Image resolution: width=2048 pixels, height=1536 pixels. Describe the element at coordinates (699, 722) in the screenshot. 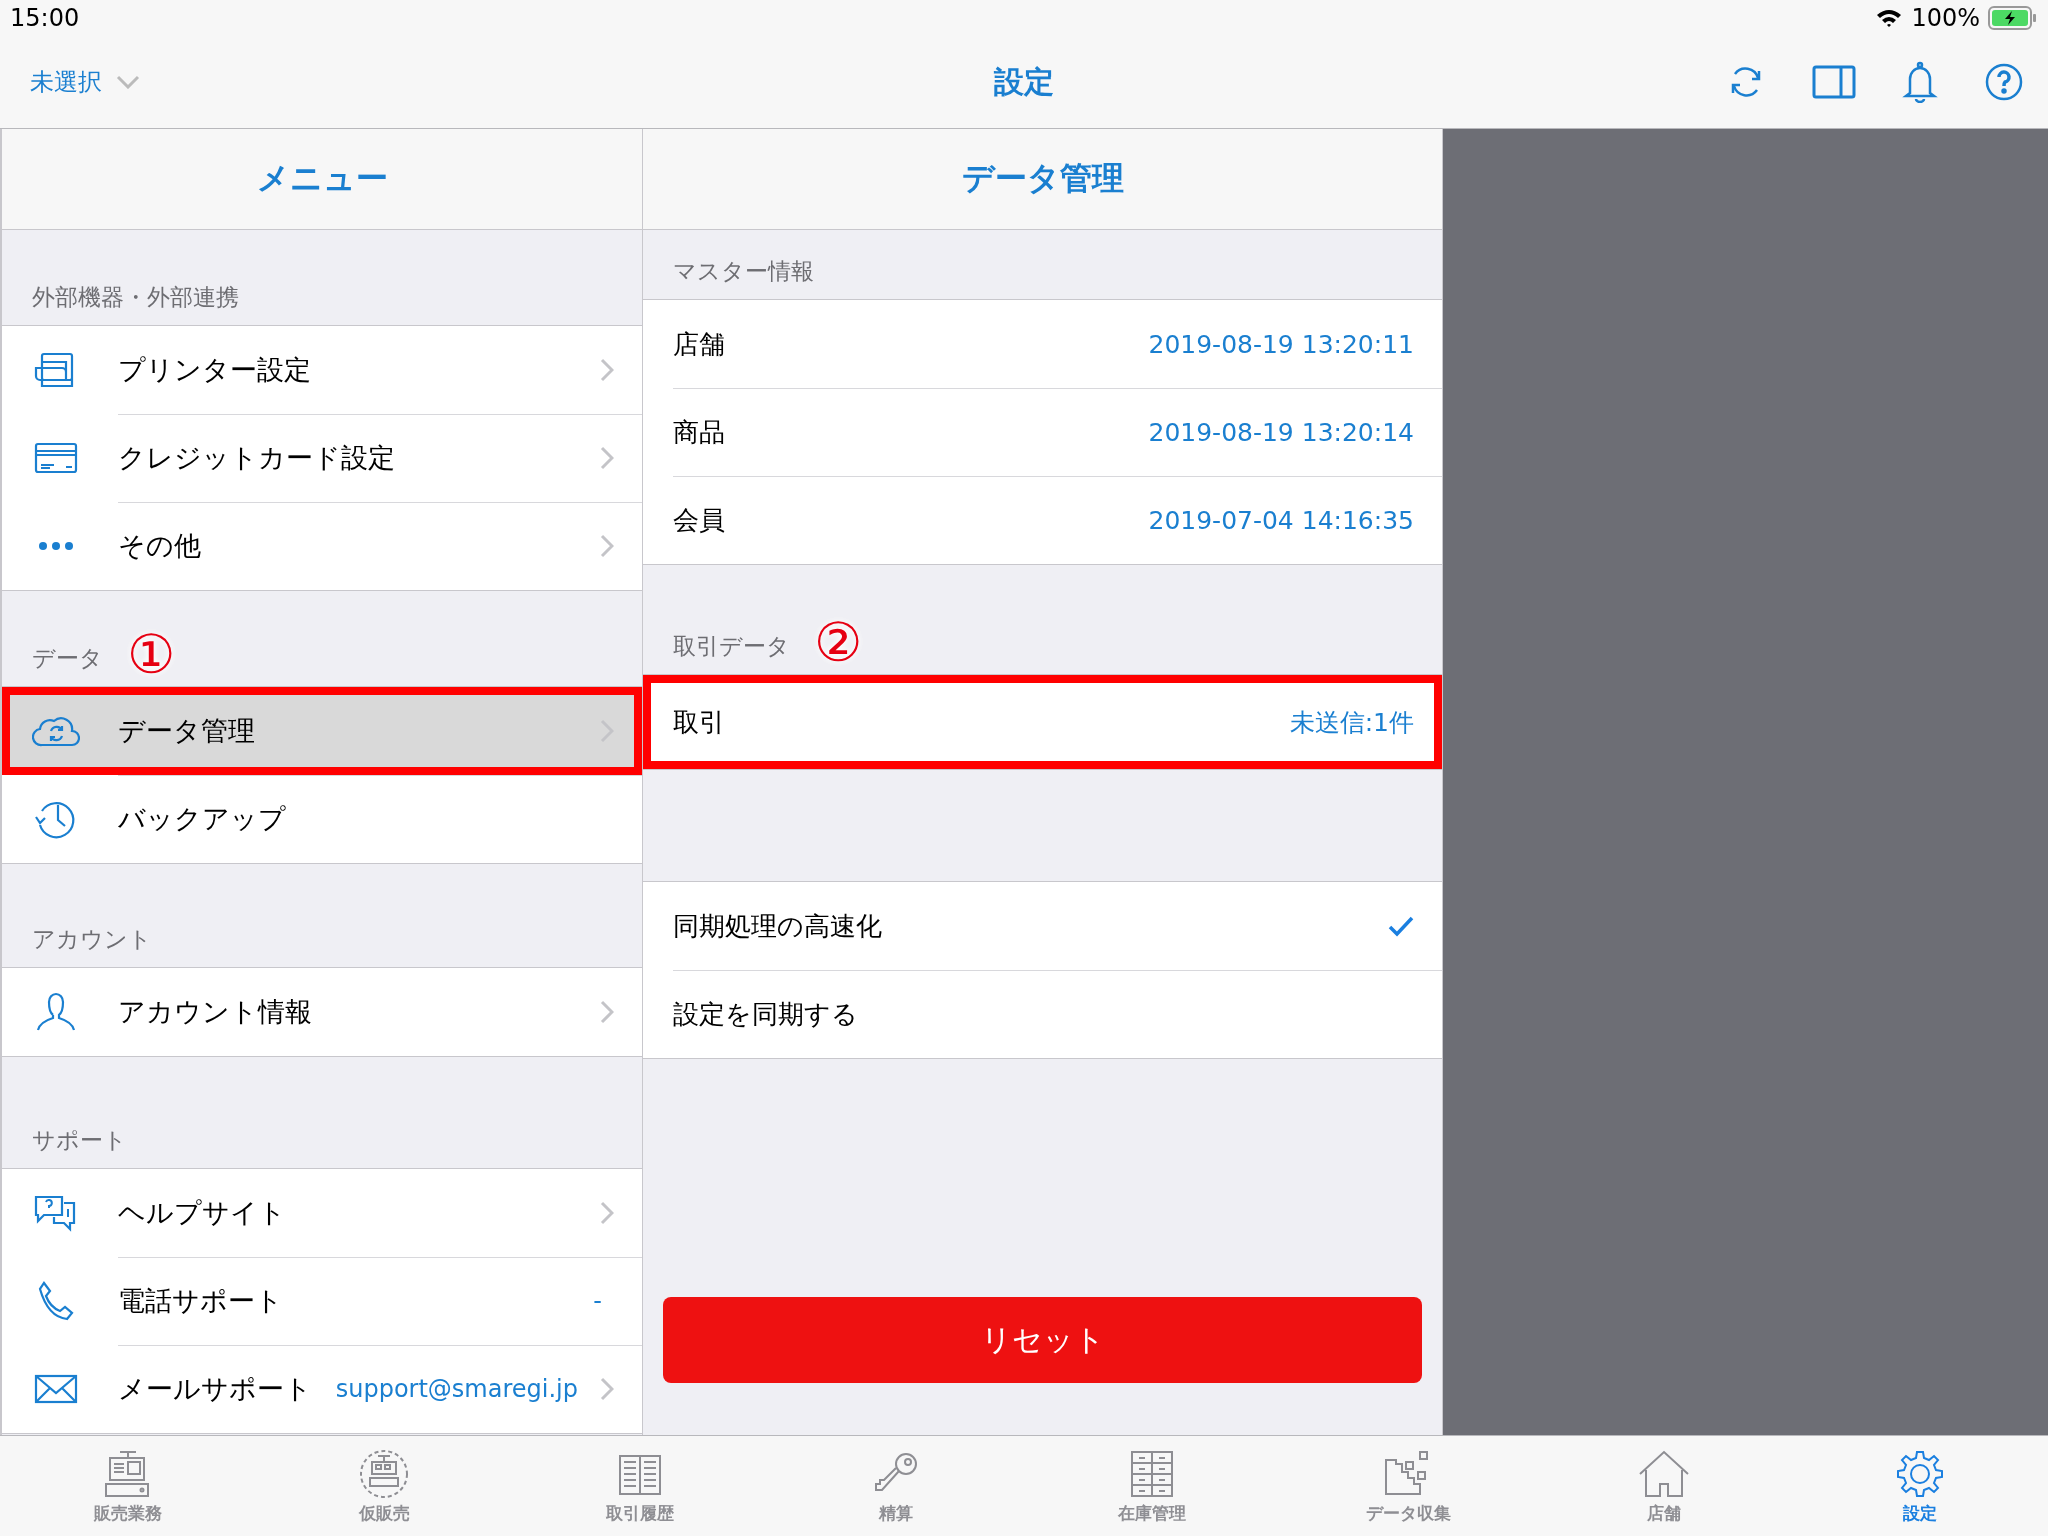

I see `row-label: 取引` at that location.